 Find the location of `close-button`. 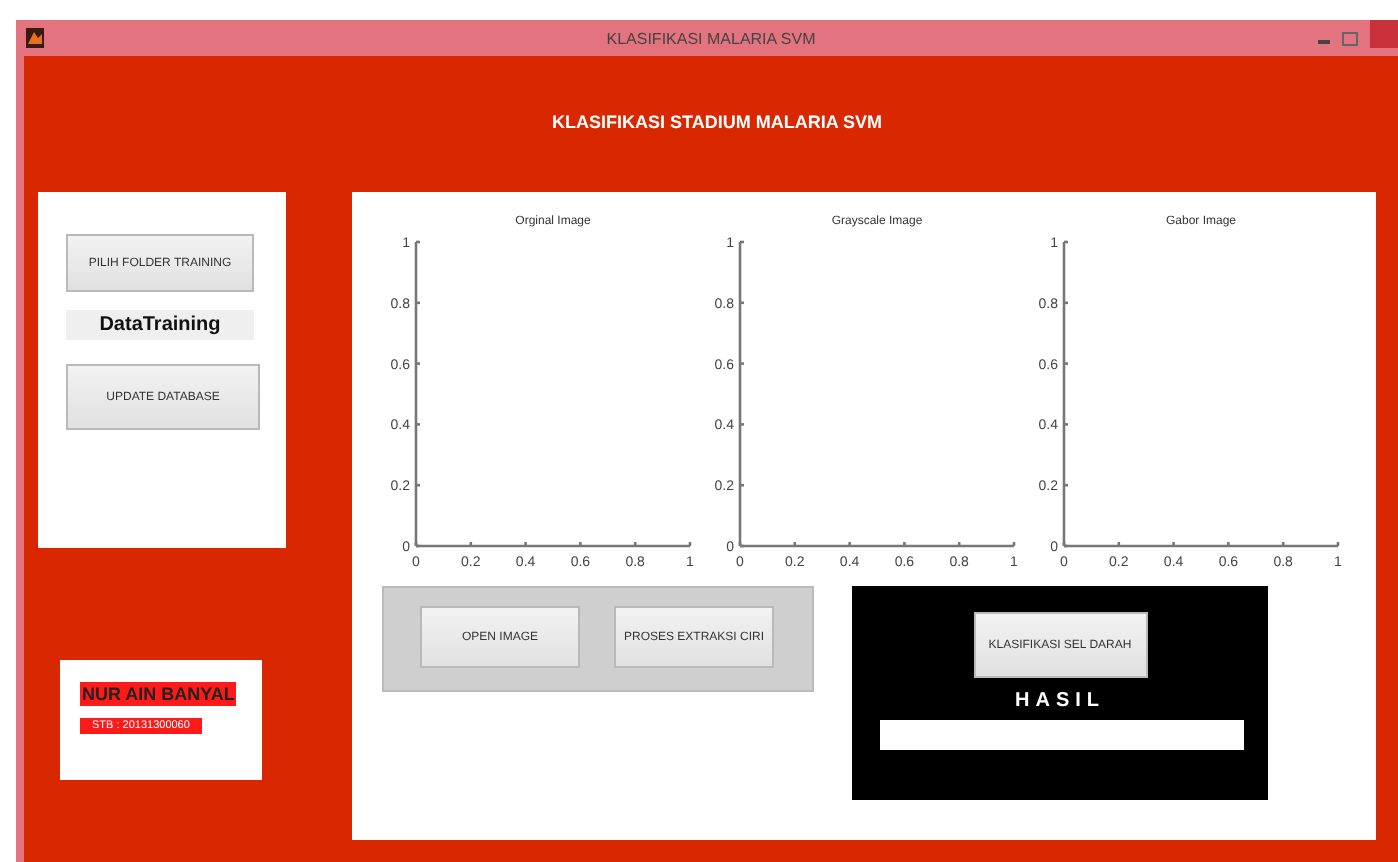

close-button is located at coordinates (1384, 34).